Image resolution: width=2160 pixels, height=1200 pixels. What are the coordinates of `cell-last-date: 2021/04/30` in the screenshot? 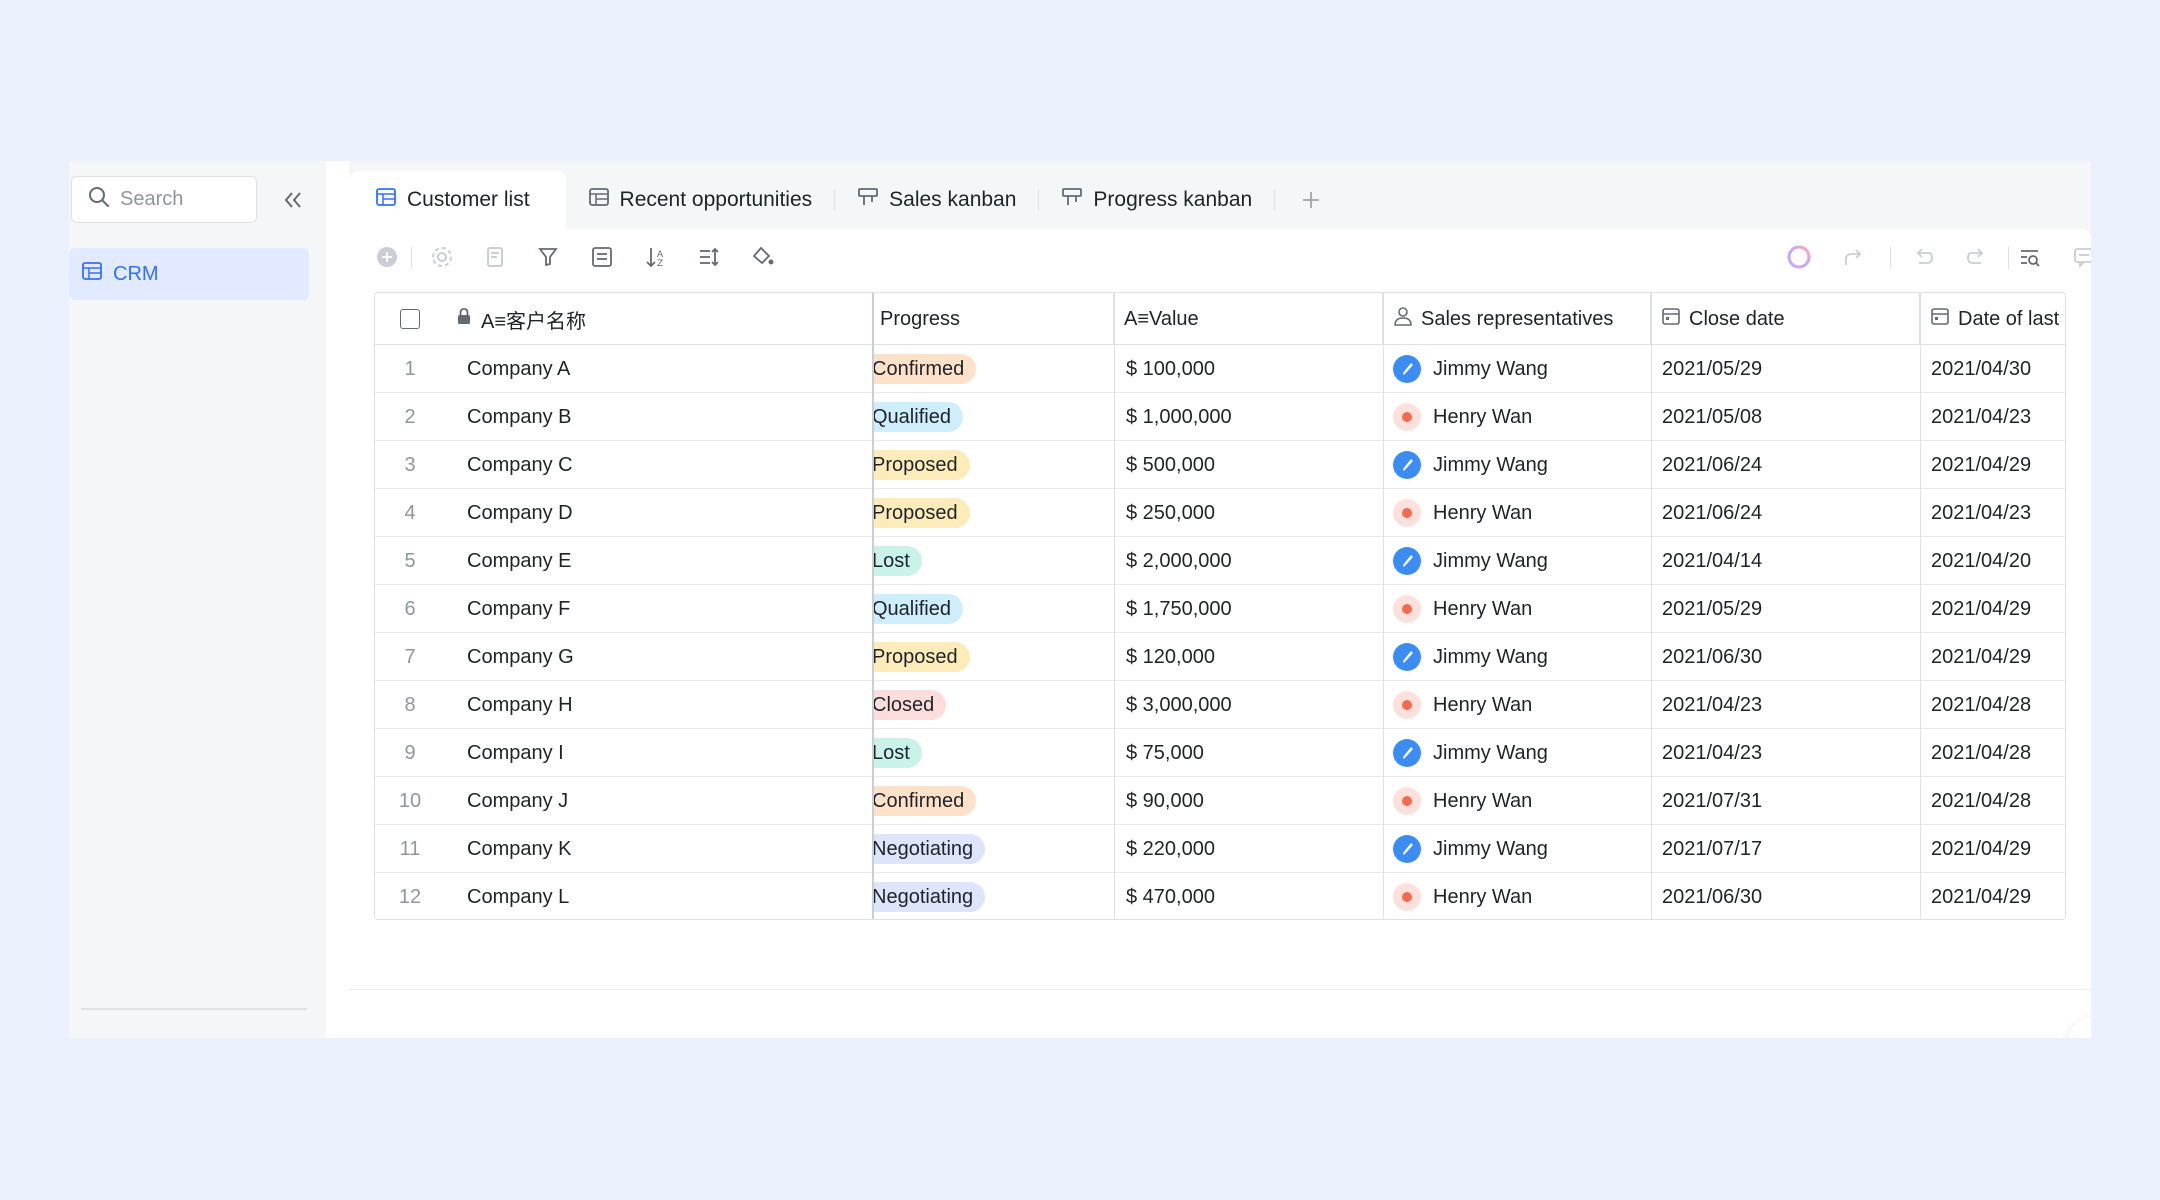 It's located at (1998, 369).